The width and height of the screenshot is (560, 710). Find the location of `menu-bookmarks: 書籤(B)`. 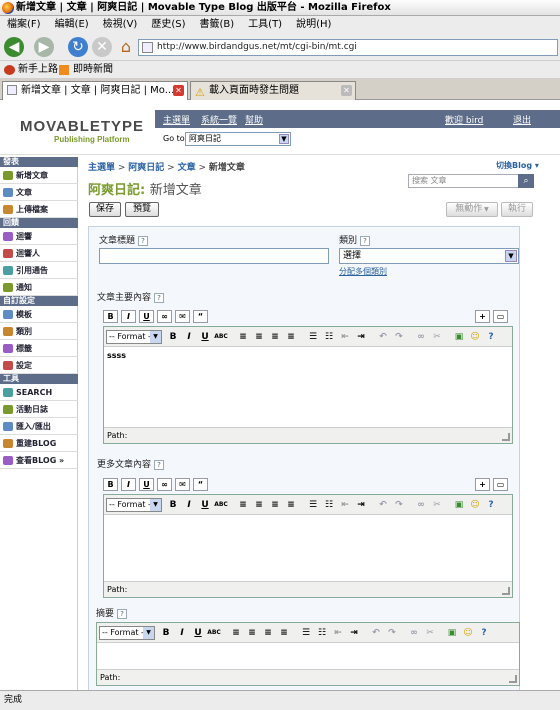

menu-bookmarks: 書籤(B) is located at coordinates (217, 24).